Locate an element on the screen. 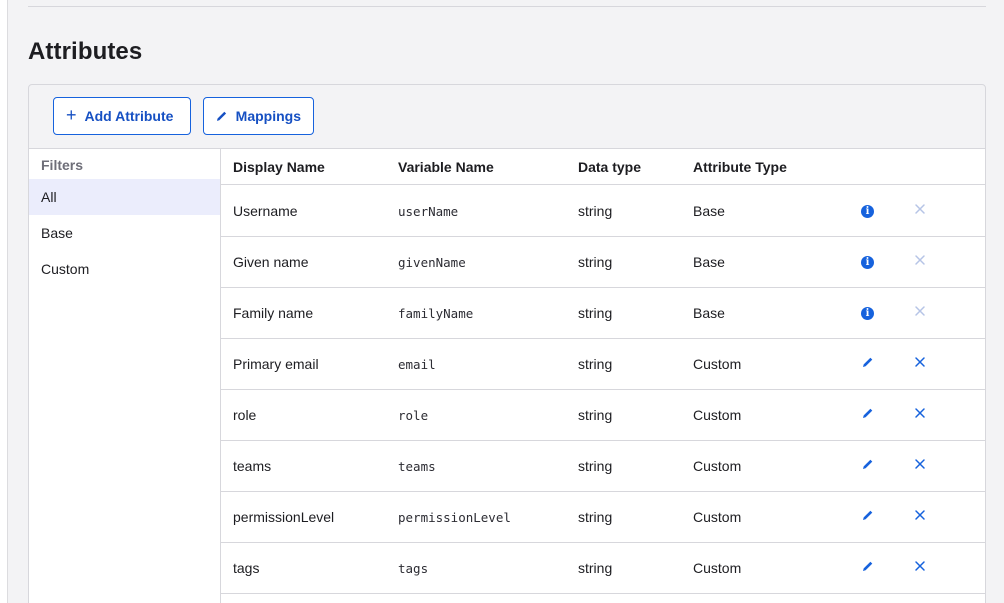 This screenshot has width=1004, height=603. plus-icon: + is located at coordinates (71, 115).